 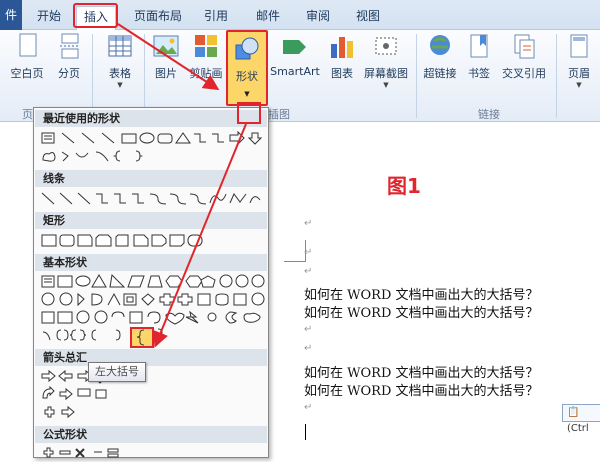 I want to click on smartart-label: SmartArt, so click(x=295, y=71).